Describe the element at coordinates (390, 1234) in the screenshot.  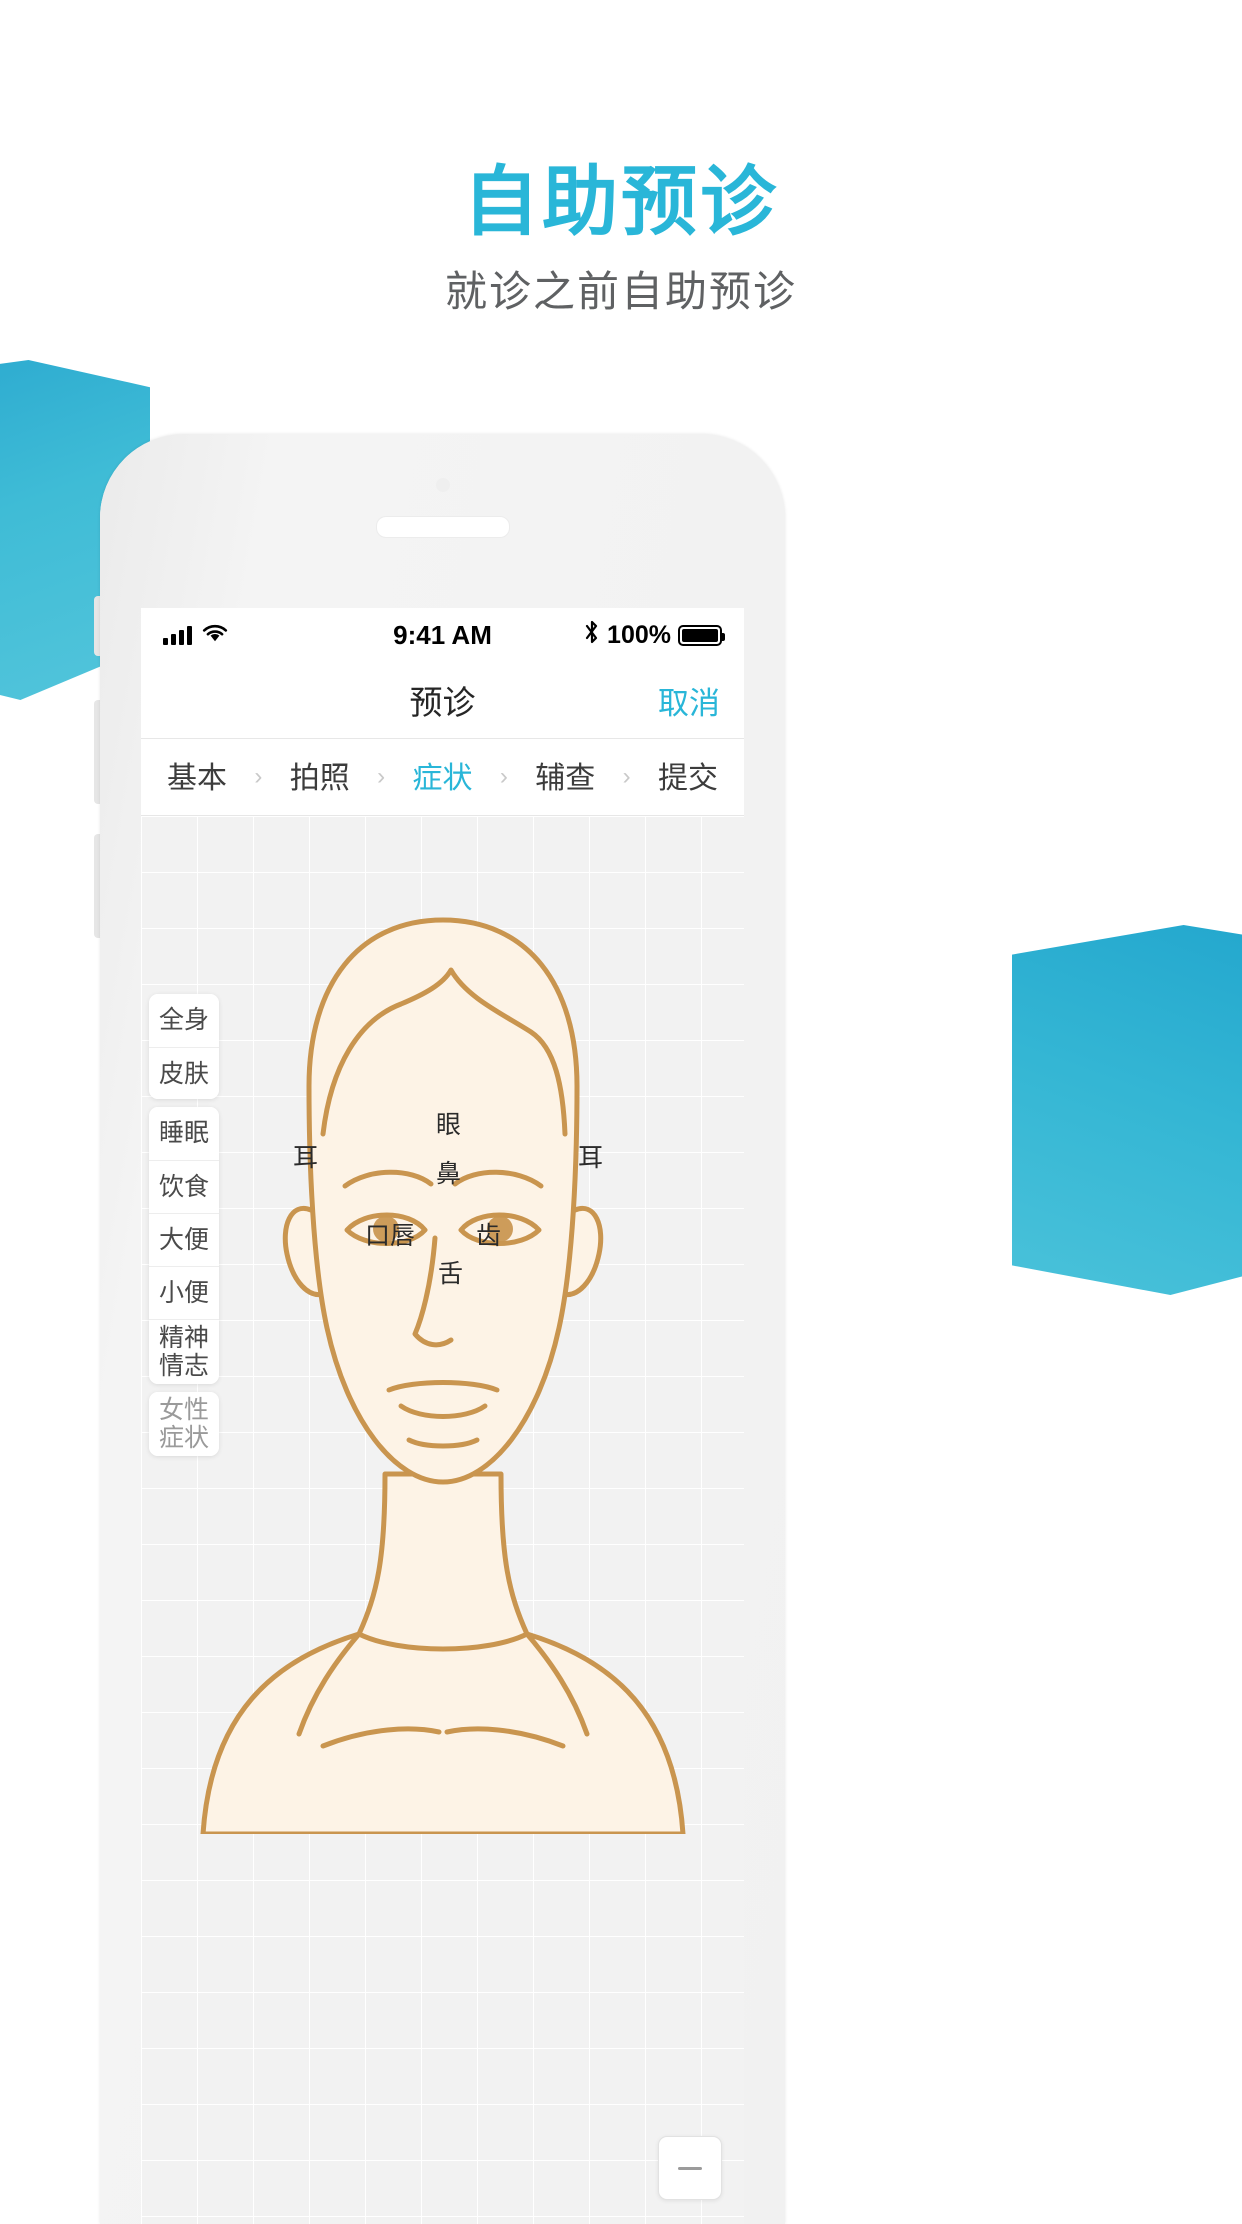
I see `face-label-lips: 口唇` at that location.